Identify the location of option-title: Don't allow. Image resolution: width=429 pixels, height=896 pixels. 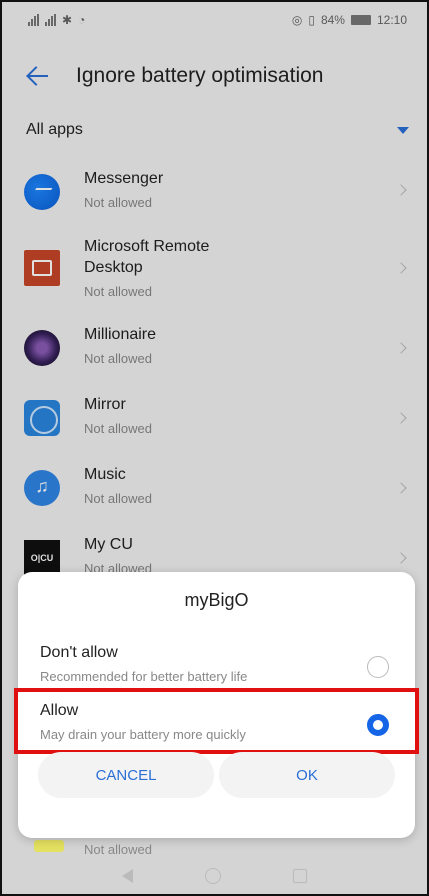
(79, 652).